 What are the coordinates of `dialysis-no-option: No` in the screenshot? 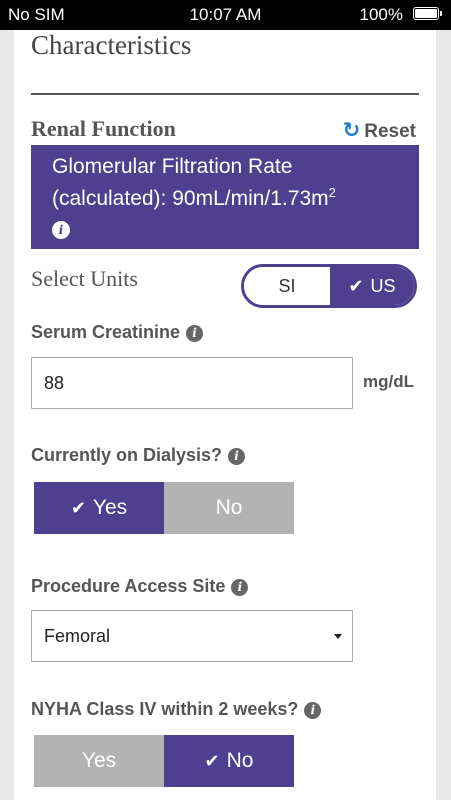 It's located at (229, 508).